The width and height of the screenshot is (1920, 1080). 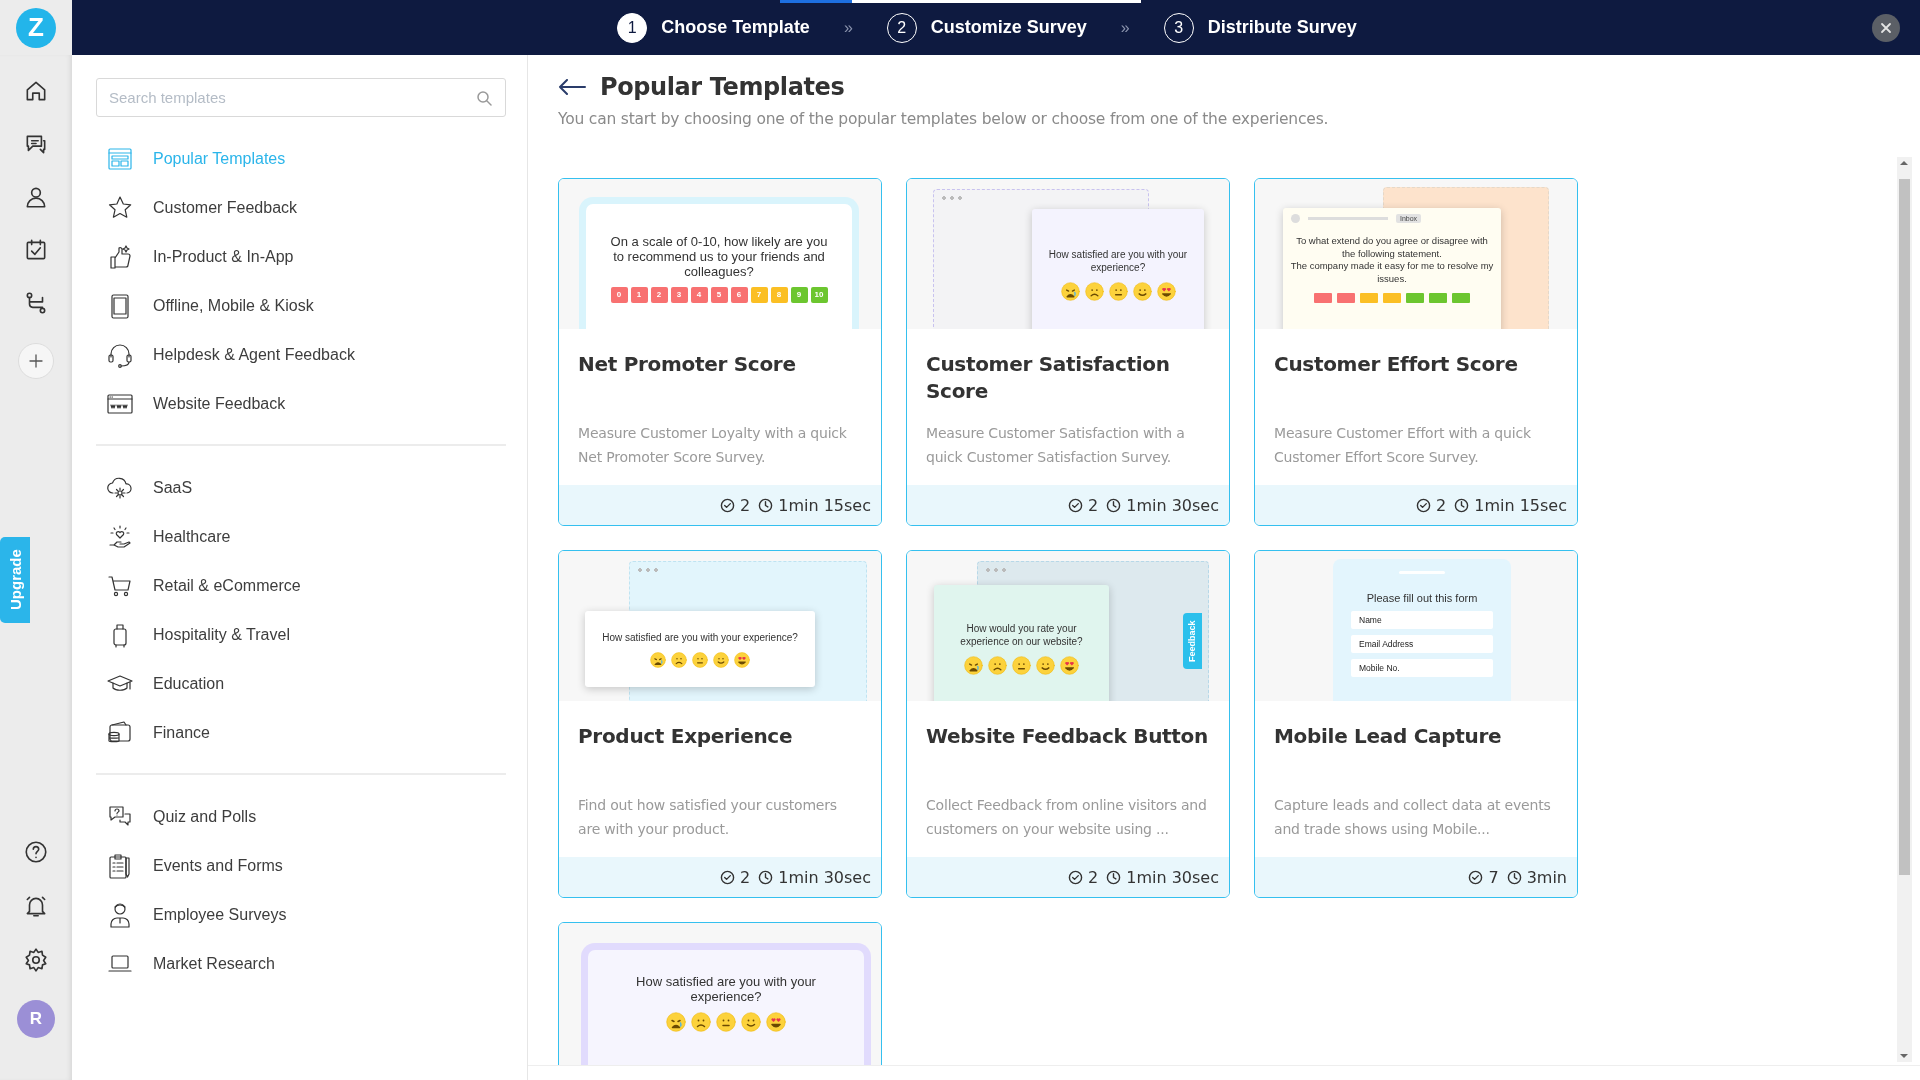 What do you see at coordinates (301, 305) in the screenshot?
I see `sidebar-item: Offline, Mobile & Kiosk` at bounding box center [301, 305].